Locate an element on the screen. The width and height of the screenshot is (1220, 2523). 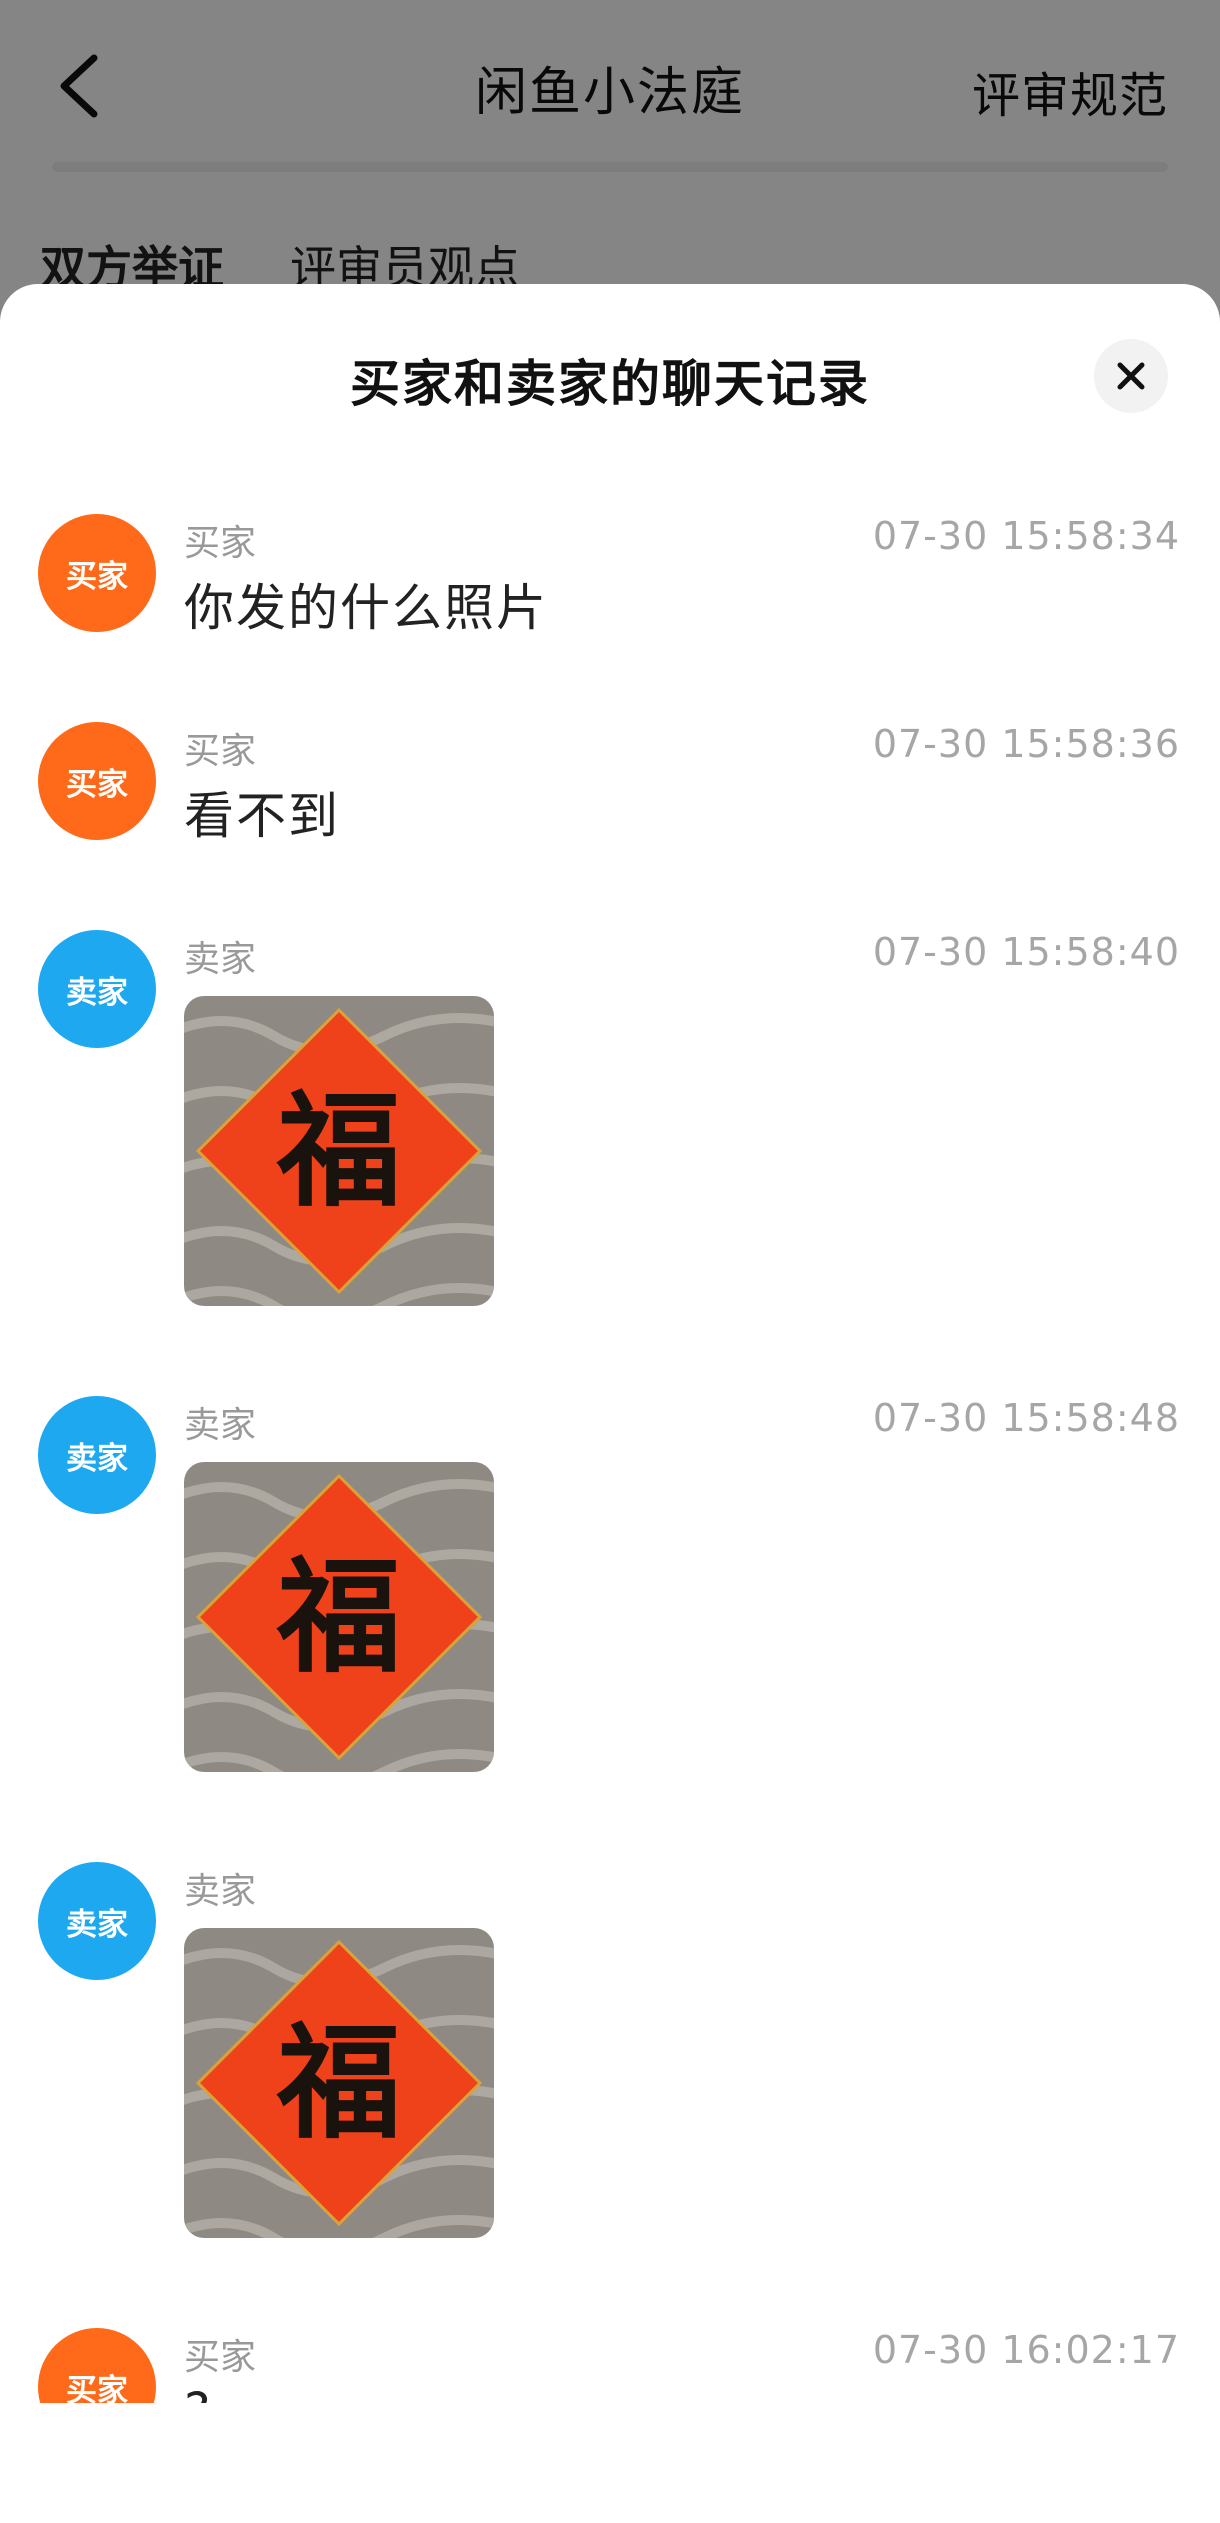
message-text: 你发的什么照片 is located at coordinates (366, 608).